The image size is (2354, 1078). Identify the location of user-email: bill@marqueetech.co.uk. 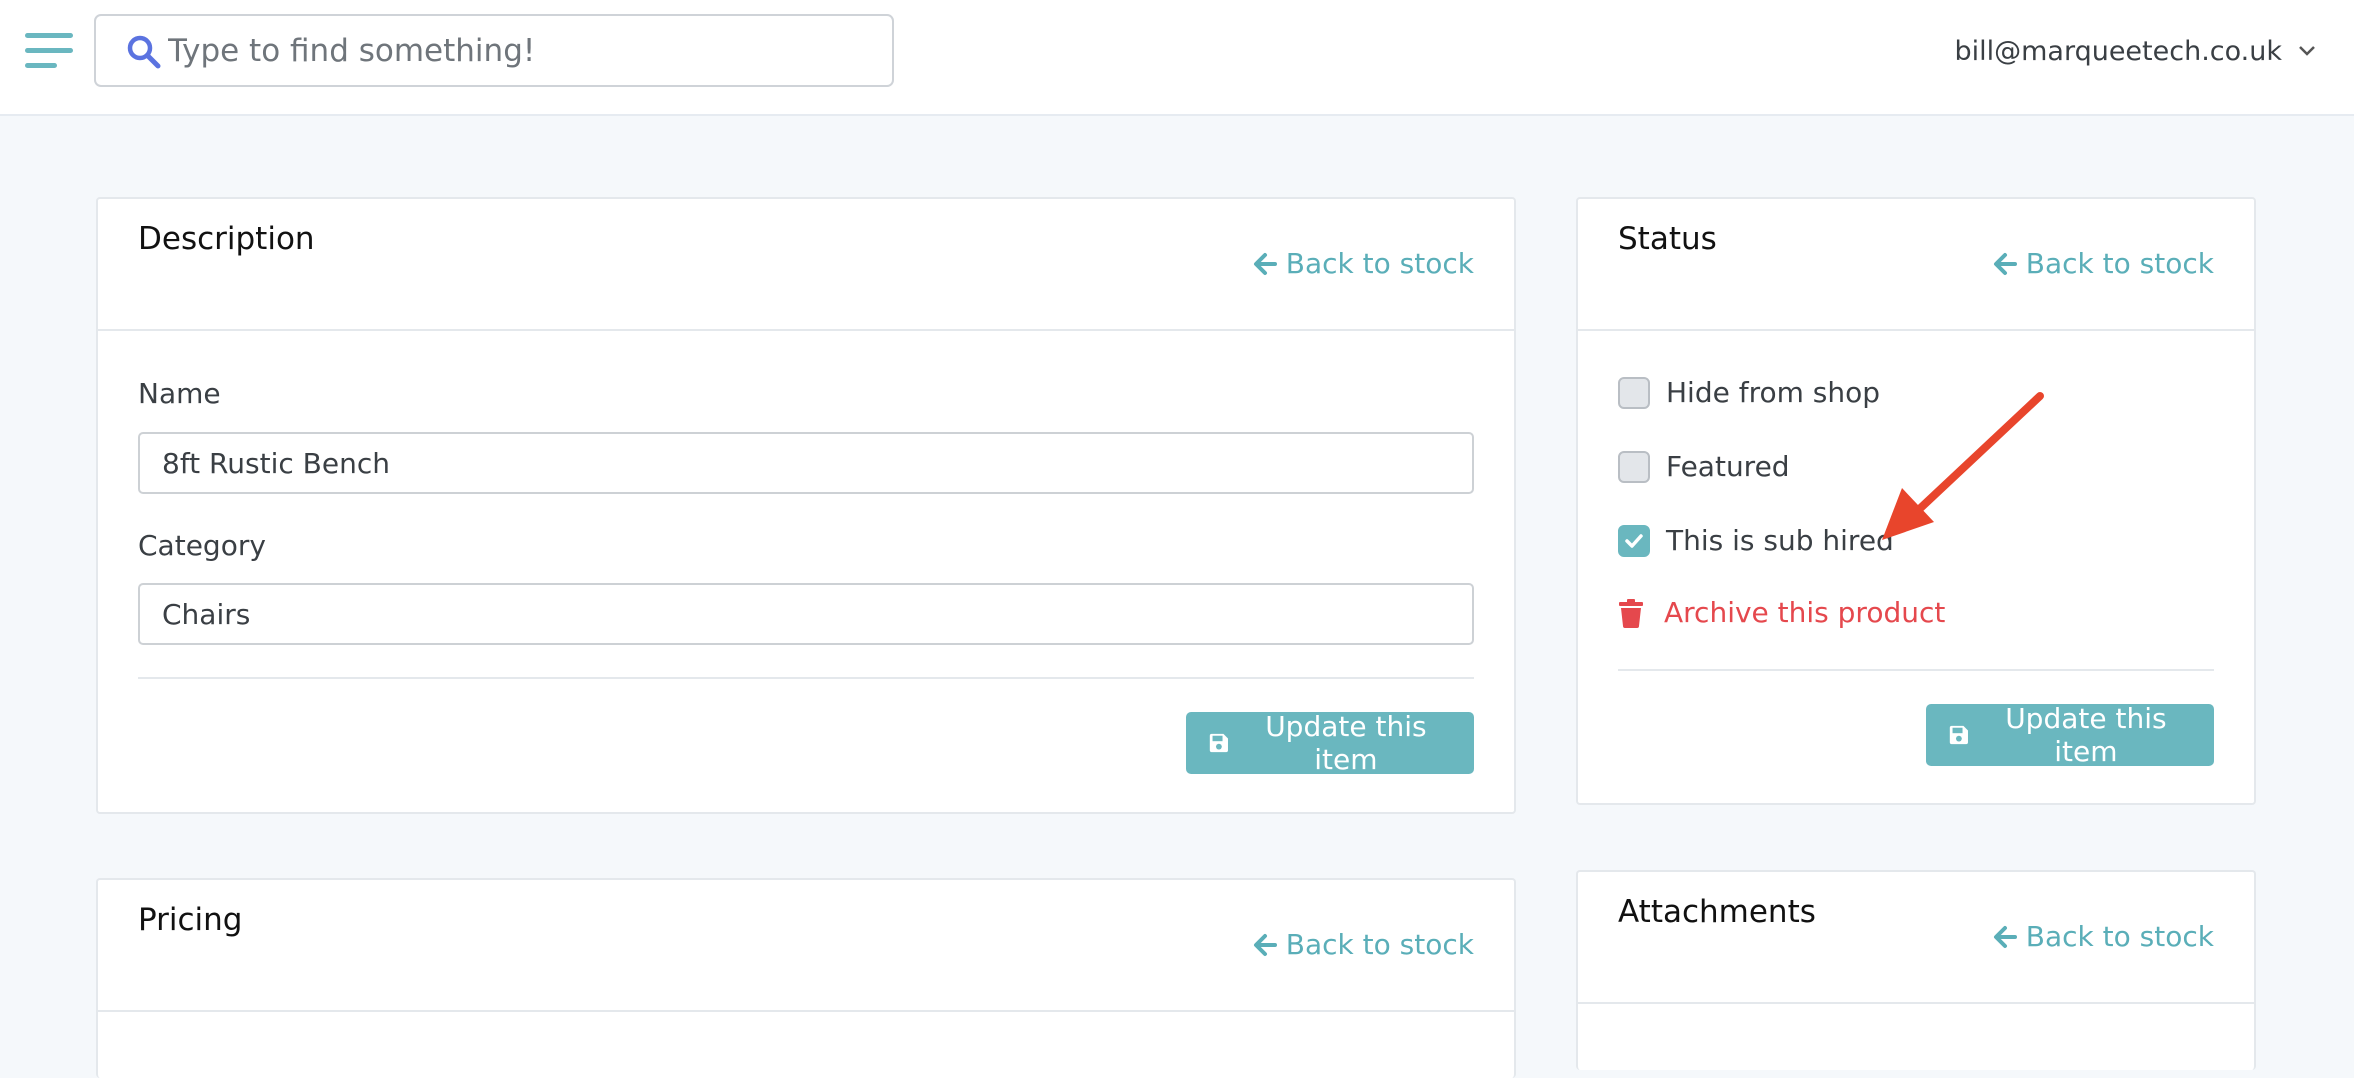
(2118, 51).